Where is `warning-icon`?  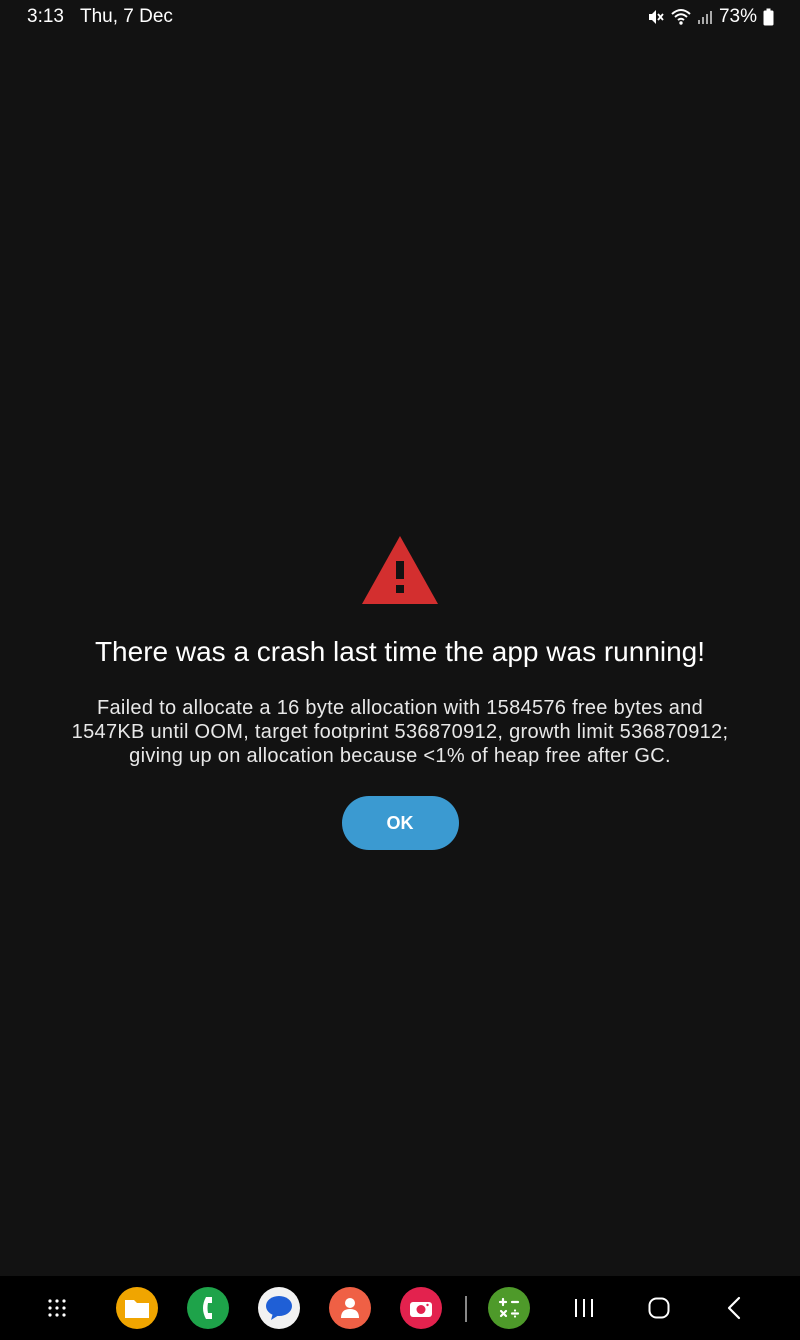
warning-icon is located at coordinates (400, 570).